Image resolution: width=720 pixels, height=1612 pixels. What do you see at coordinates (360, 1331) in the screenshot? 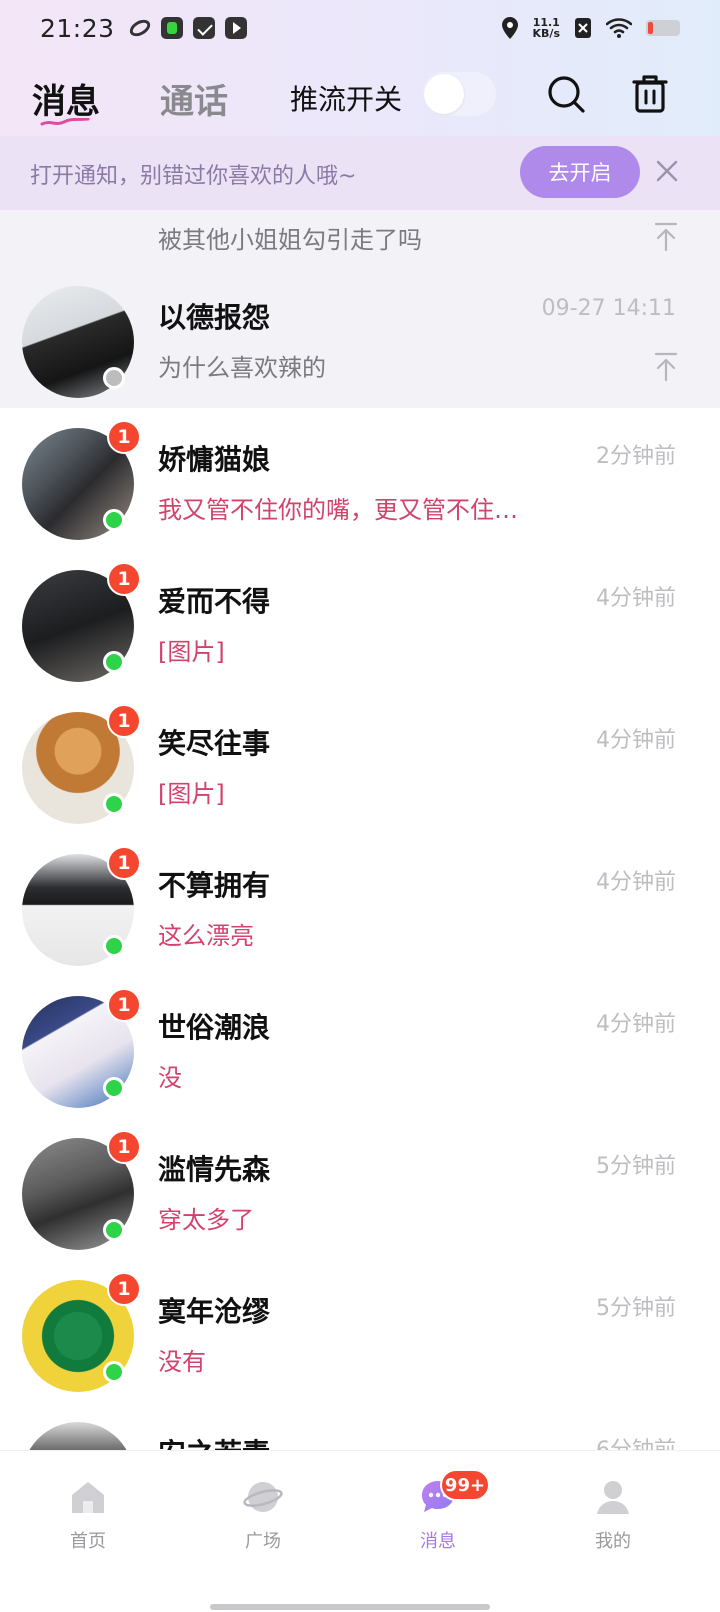
I see `conversation-item: 1 寞年沧缪 5分钟前 没有` at bounding box center [360, 1331].